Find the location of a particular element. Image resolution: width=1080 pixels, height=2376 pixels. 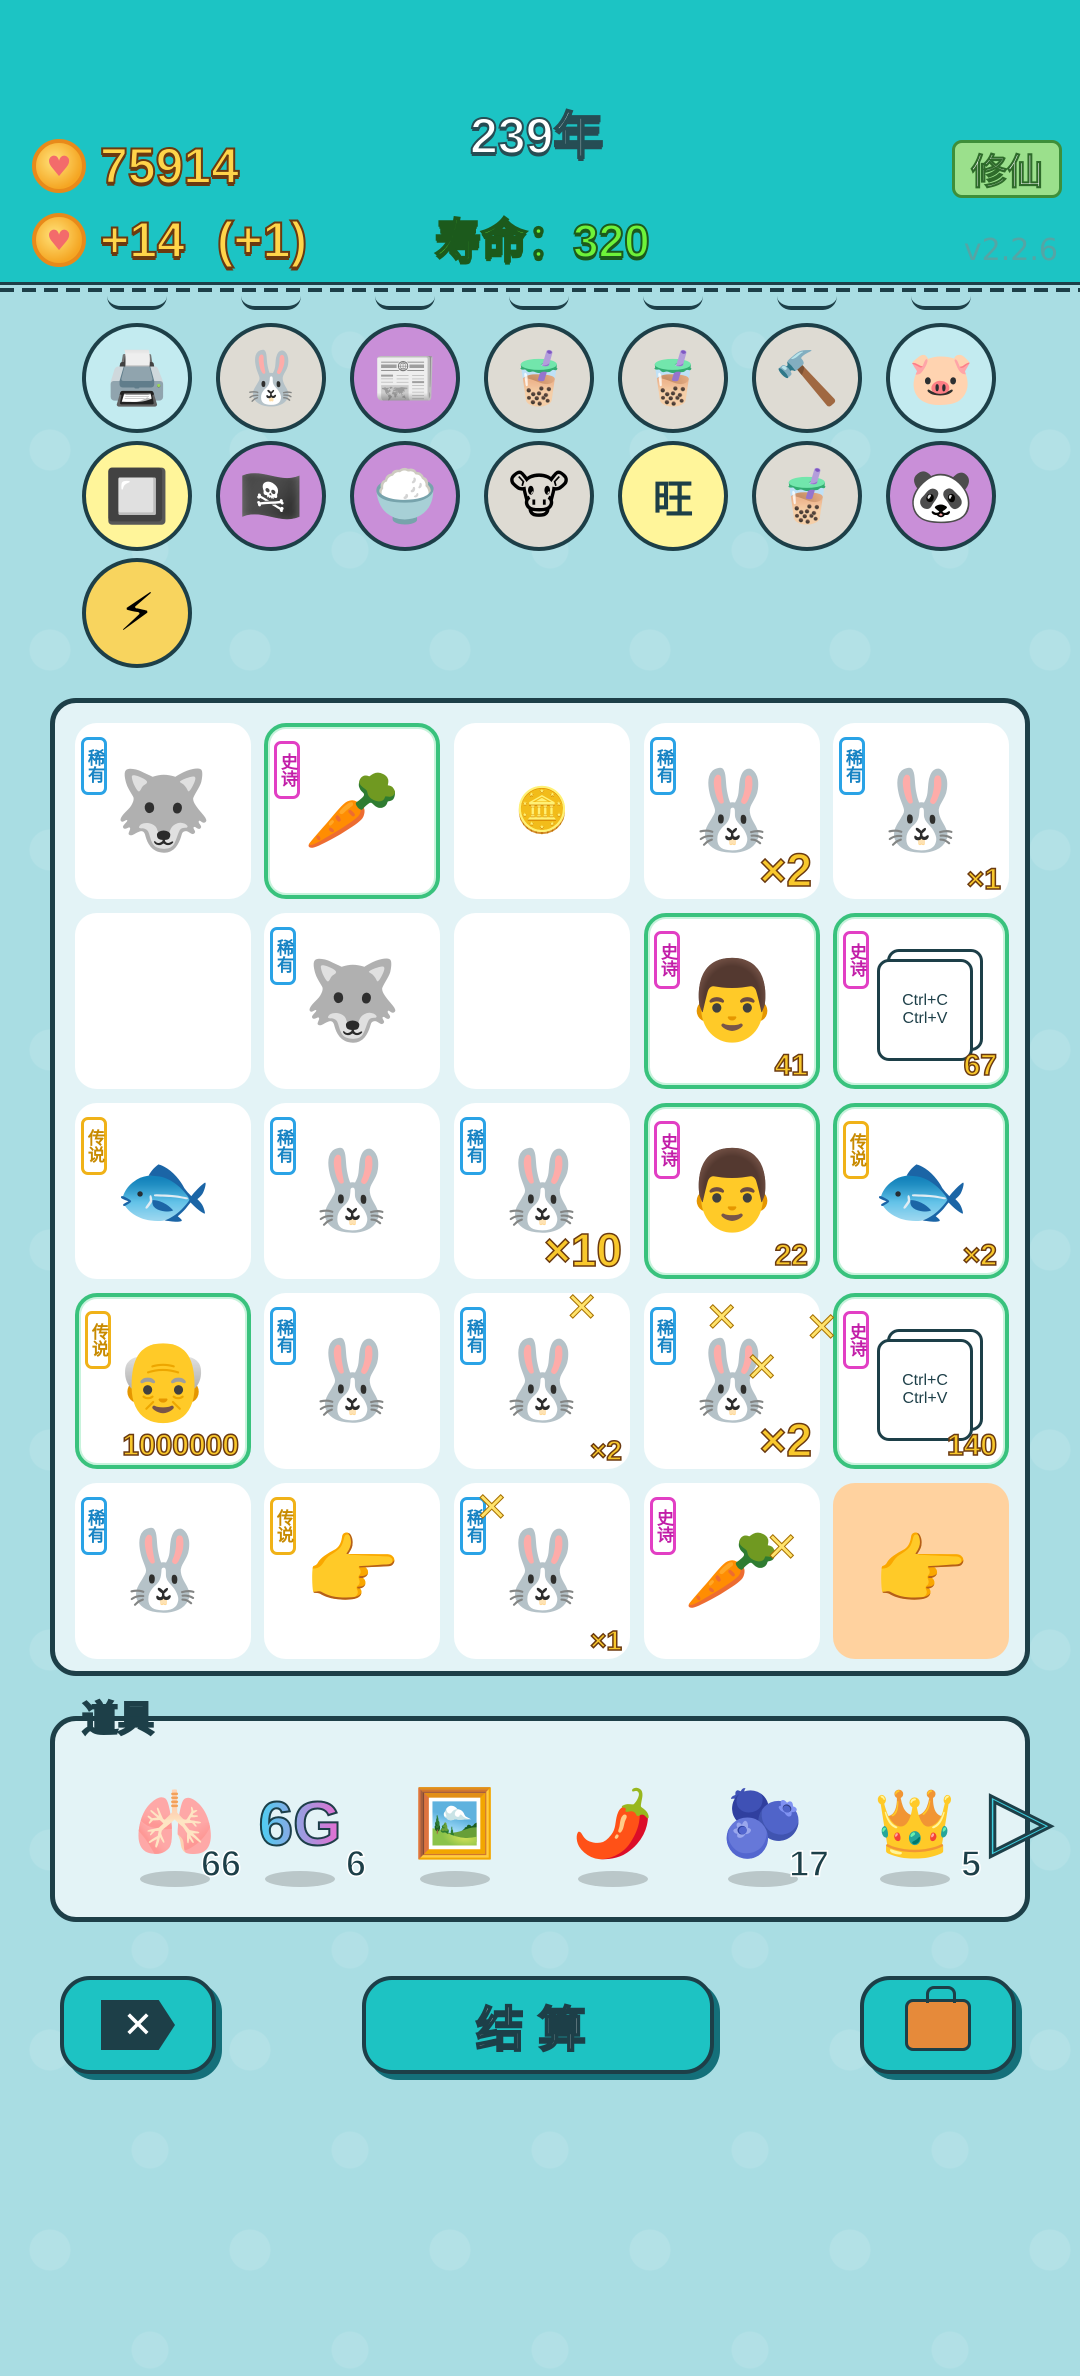

board-cell: 🪙 is located at coordinates (542, 811).